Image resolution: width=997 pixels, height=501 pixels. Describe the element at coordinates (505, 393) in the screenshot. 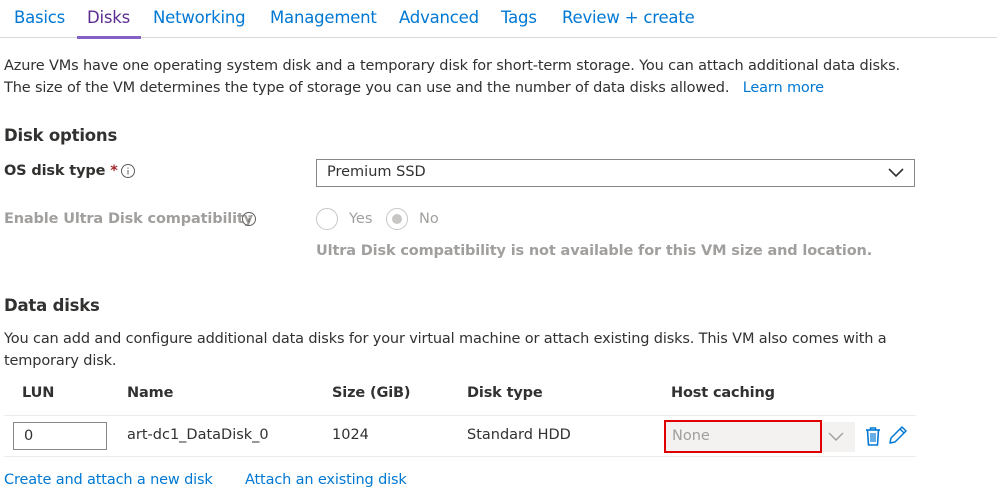

I see `column-header-disk-type: Disk type` at that location.